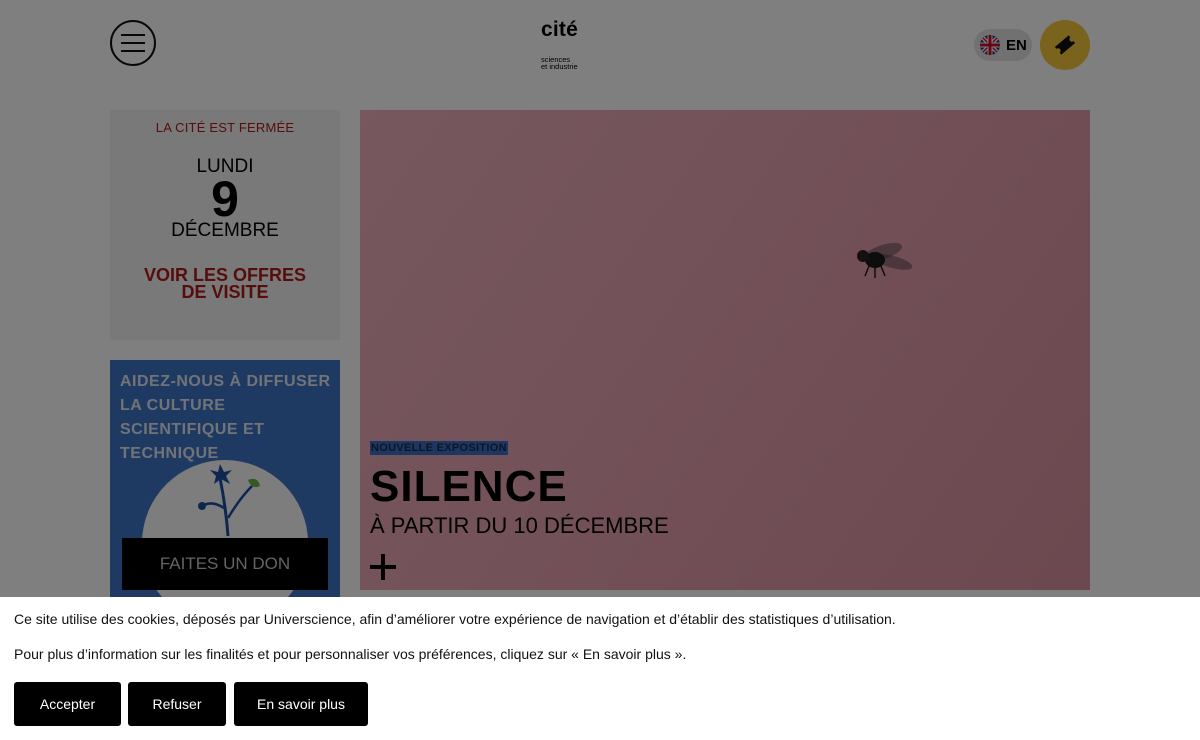 The height and width of the screenshot is (740, 1200). I want to click on learn-more-button: En savoir plus, so click(301, 704).